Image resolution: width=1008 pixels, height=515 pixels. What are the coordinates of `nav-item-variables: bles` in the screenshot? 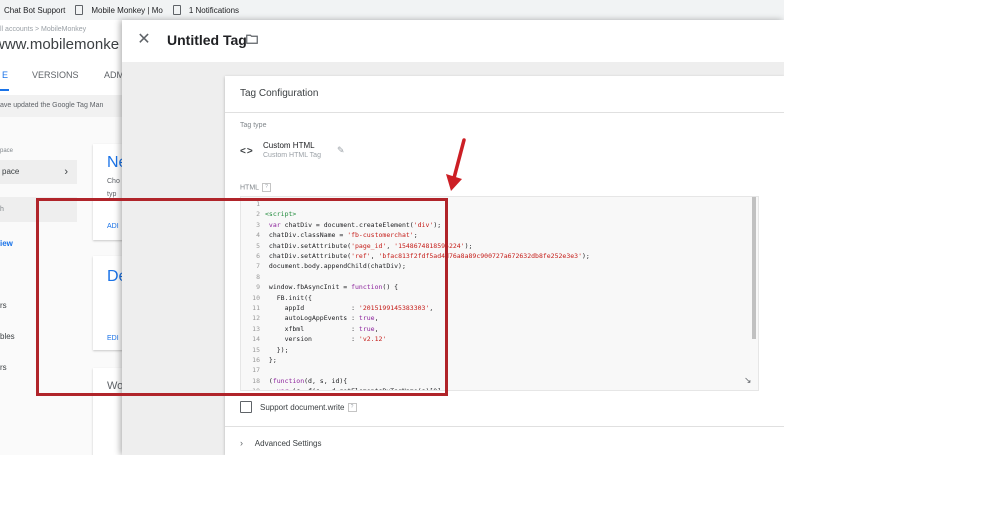 It's located at (7, 336).